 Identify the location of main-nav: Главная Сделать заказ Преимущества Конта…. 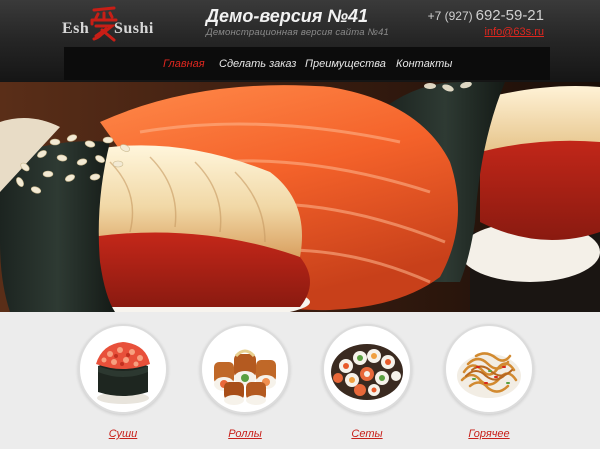
(307, 63).